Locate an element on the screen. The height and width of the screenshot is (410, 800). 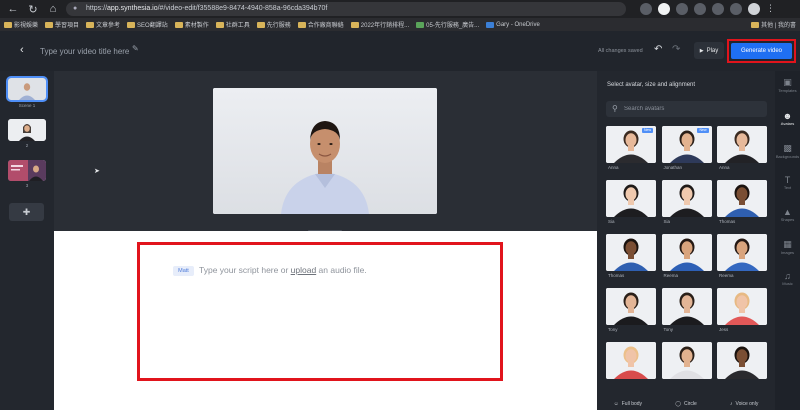
undo-icon: ↶ is located at coordinates (658, 49).